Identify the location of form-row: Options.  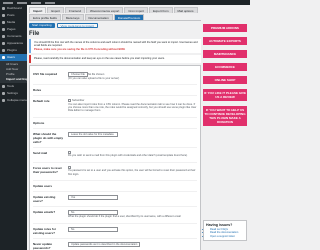
(115, 123).